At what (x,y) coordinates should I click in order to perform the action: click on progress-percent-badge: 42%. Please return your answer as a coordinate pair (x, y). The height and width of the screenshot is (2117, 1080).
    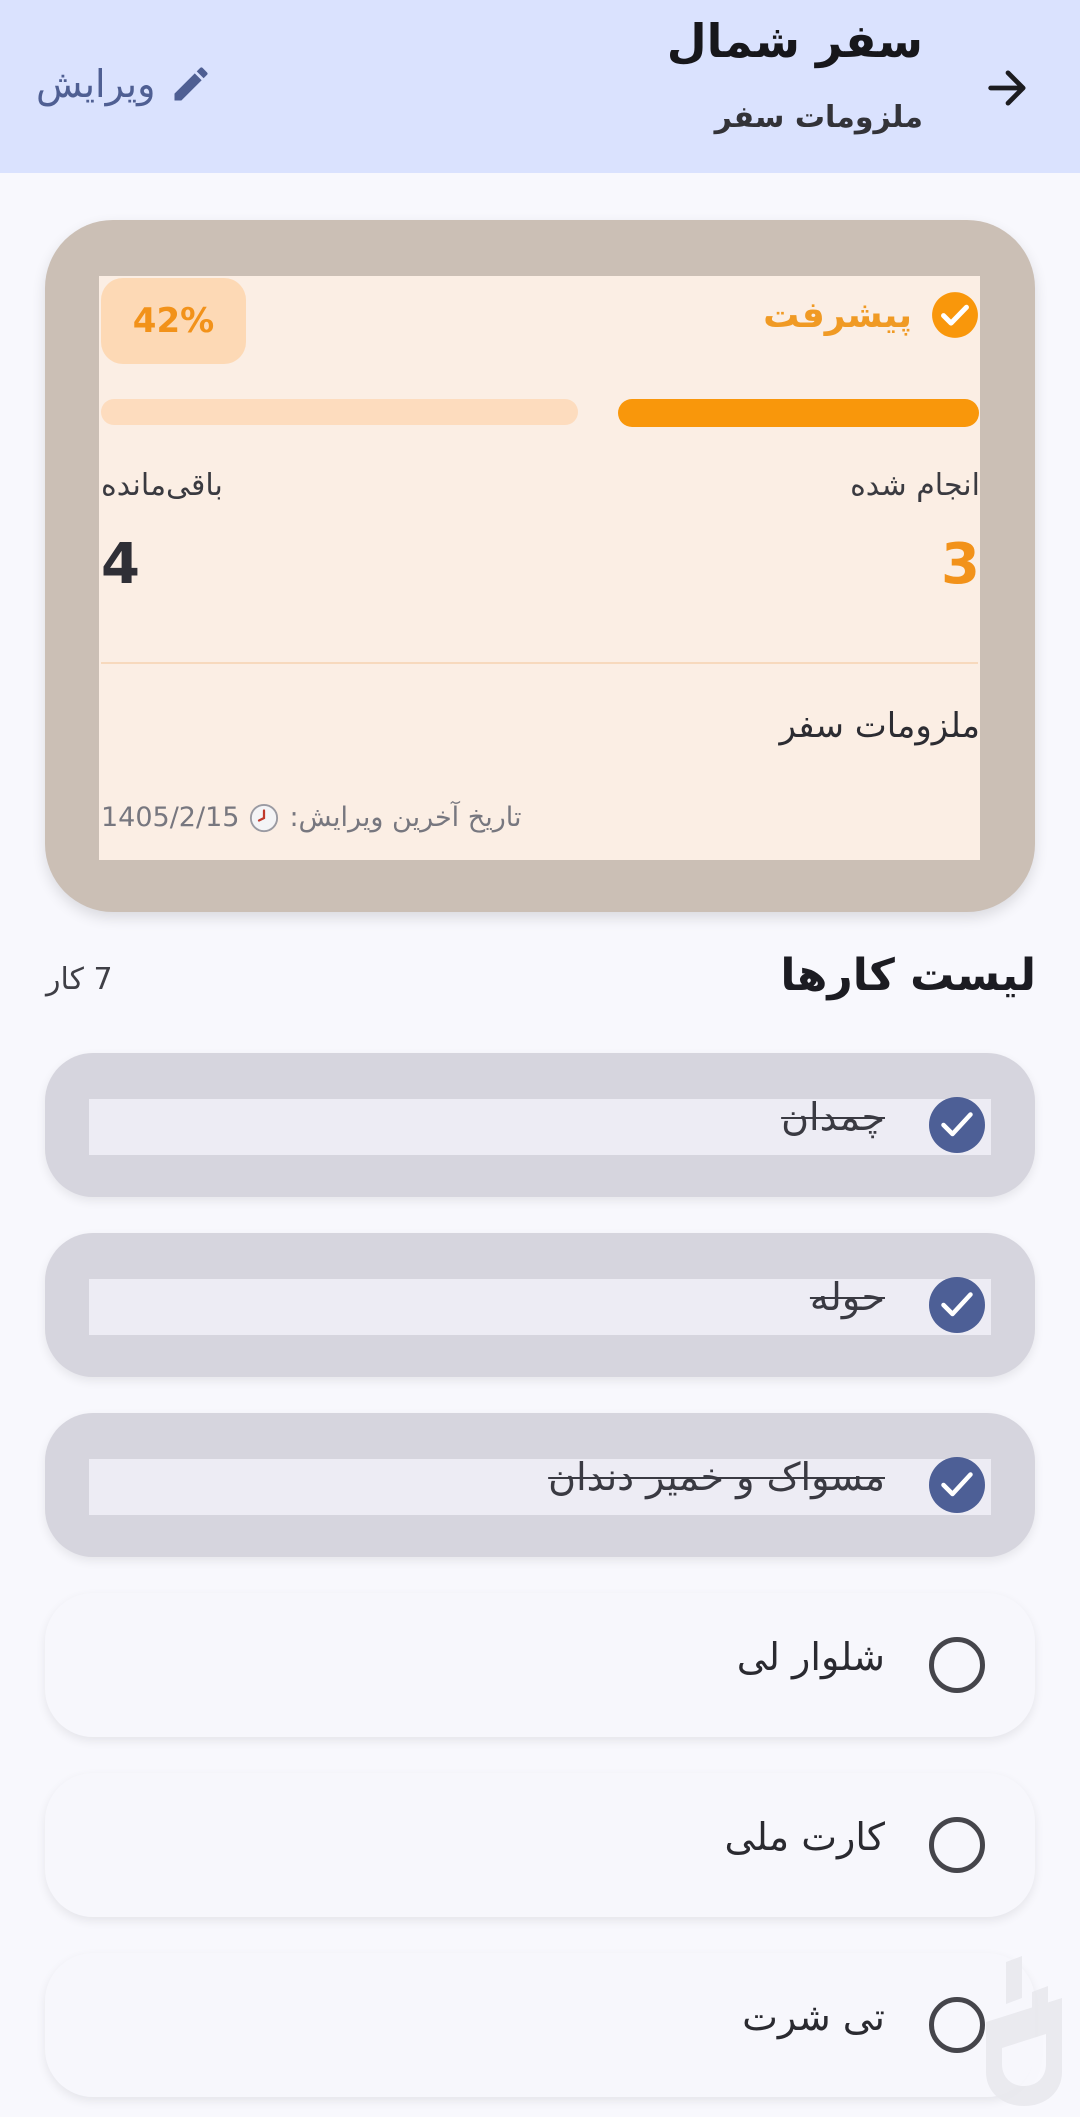
    Looking at the image, I should click on (173, 321).